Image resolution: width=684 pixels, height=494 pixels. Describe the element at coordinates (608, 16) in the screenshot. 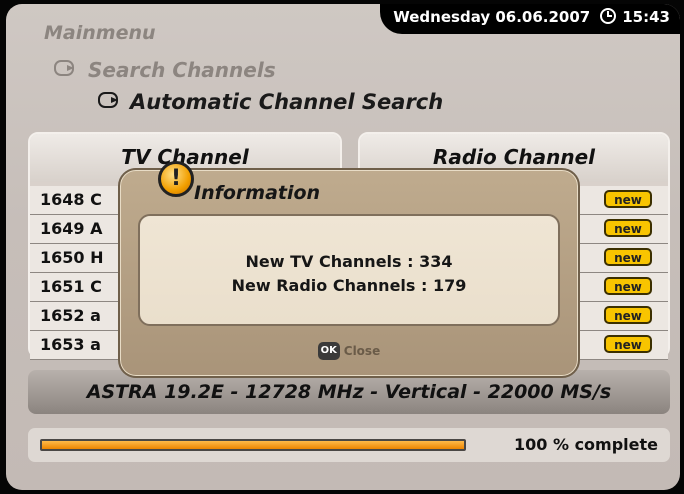

I see `clock-icon` at that location.